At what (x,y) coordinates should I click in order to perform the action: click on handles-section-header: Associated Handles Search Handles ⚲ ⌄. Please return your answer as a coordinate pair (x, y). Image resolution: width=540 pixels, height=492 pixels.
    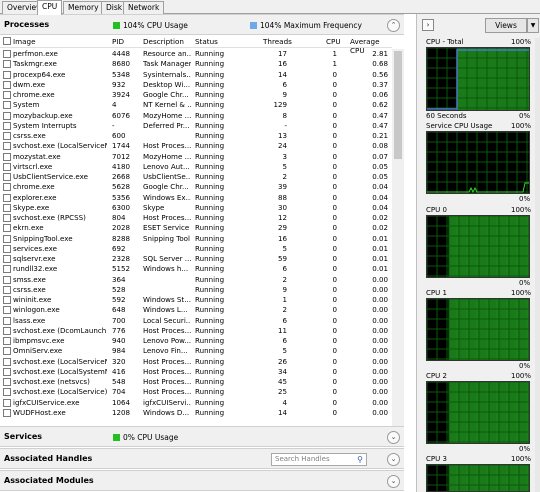
    Looking at the image, I should click on (202, 458).